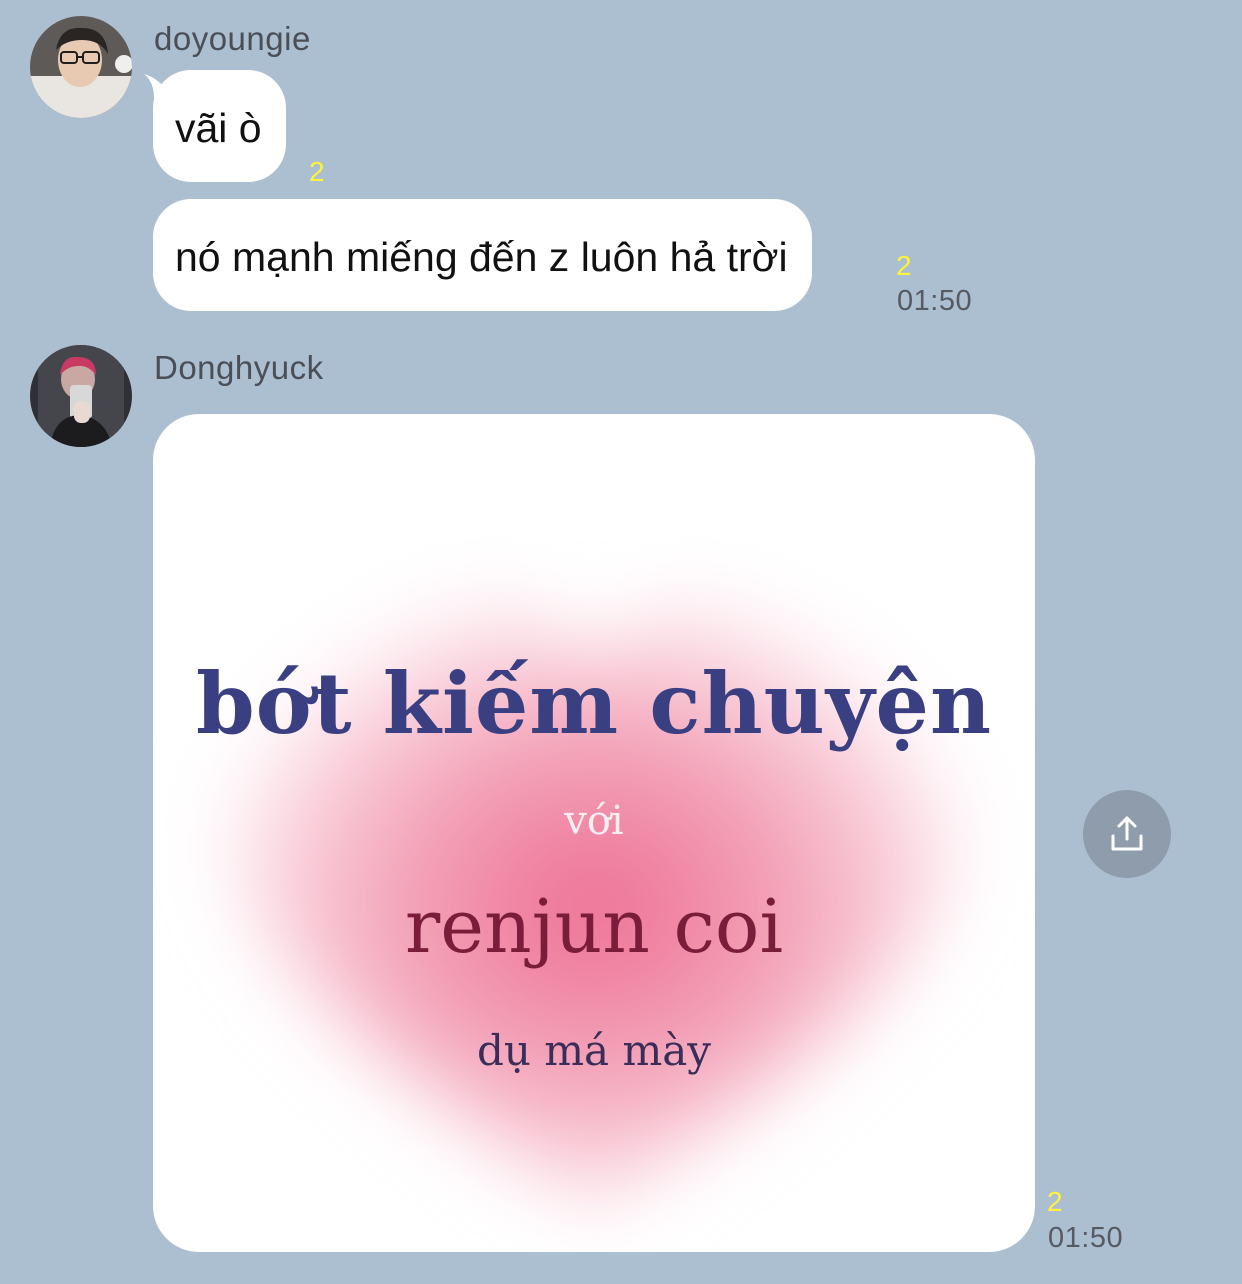 The width and height of the screenshot is (1242, 1284). I want to click on image-caption-line: với, so click(594, 821).